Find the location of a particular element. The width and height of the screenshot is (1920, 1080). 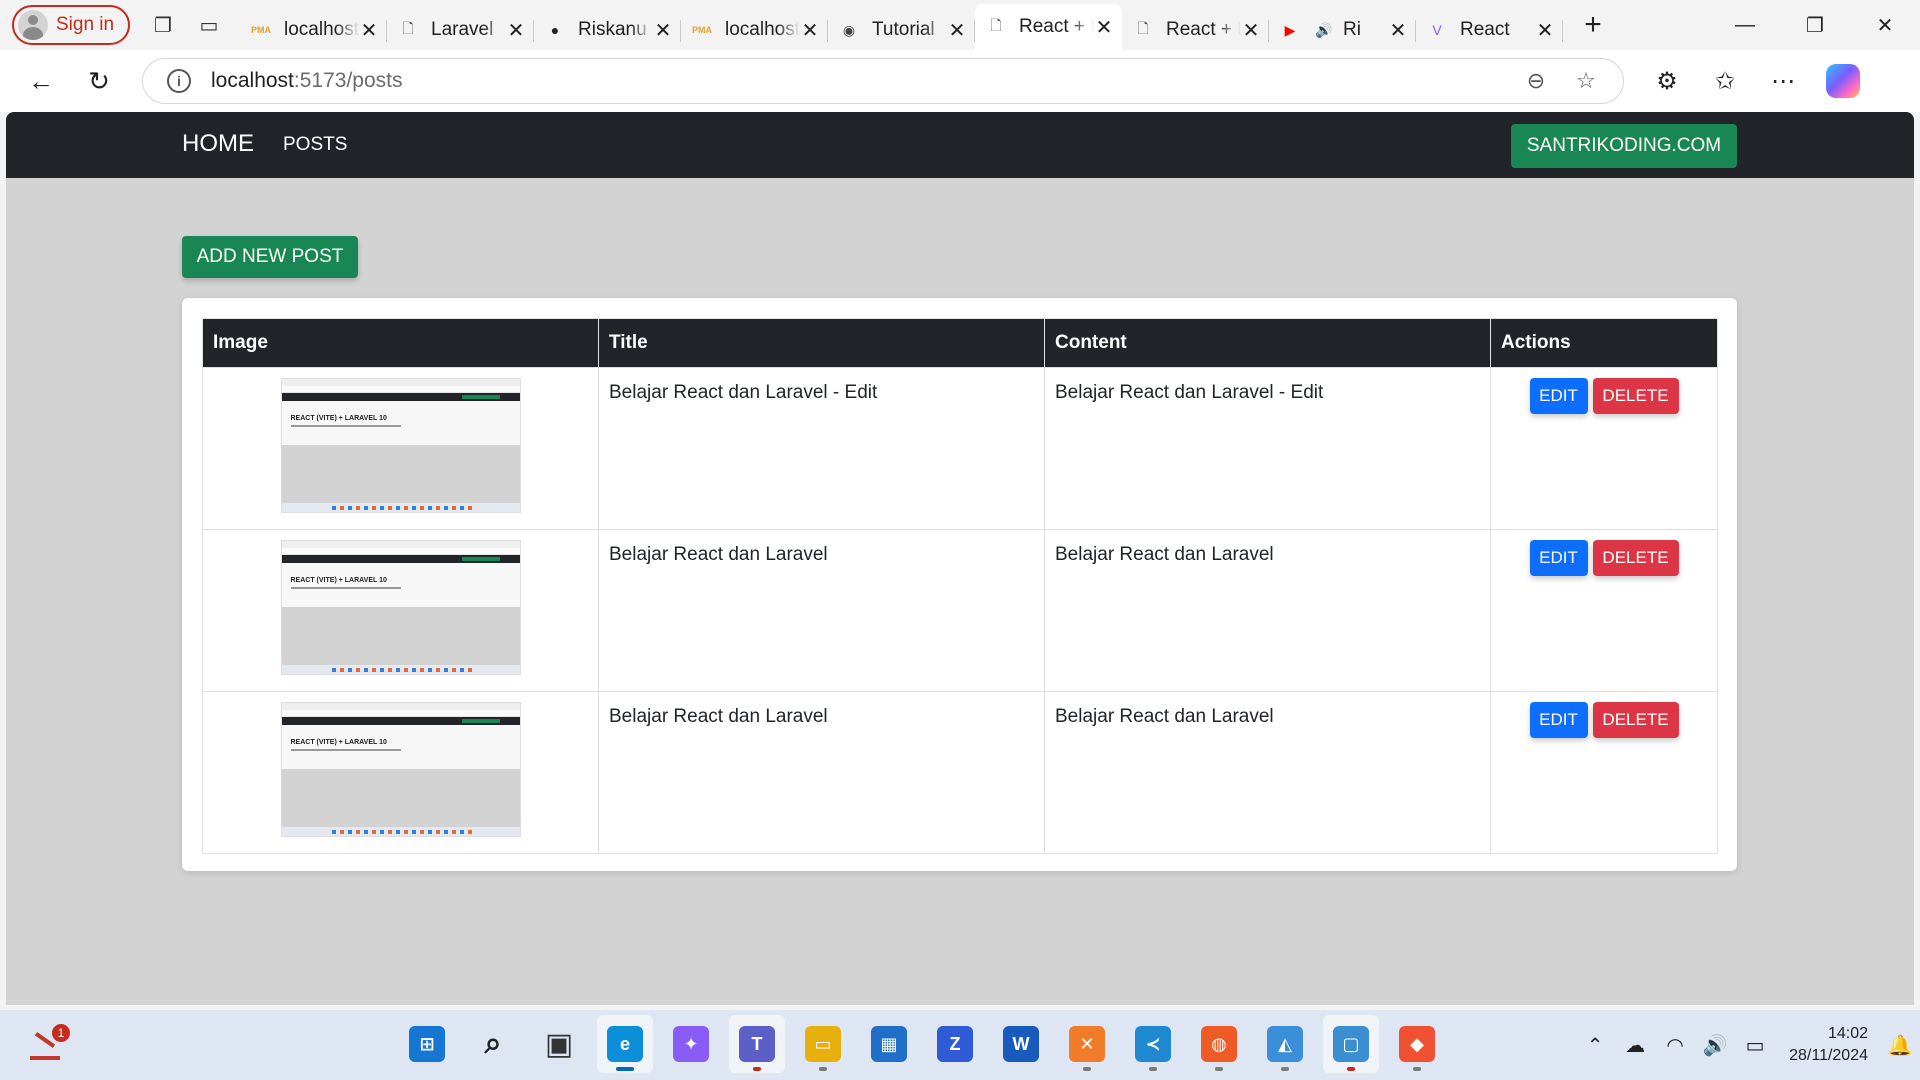

actions-cell: EDIT DELETE is located at coordinates (1604, 772).